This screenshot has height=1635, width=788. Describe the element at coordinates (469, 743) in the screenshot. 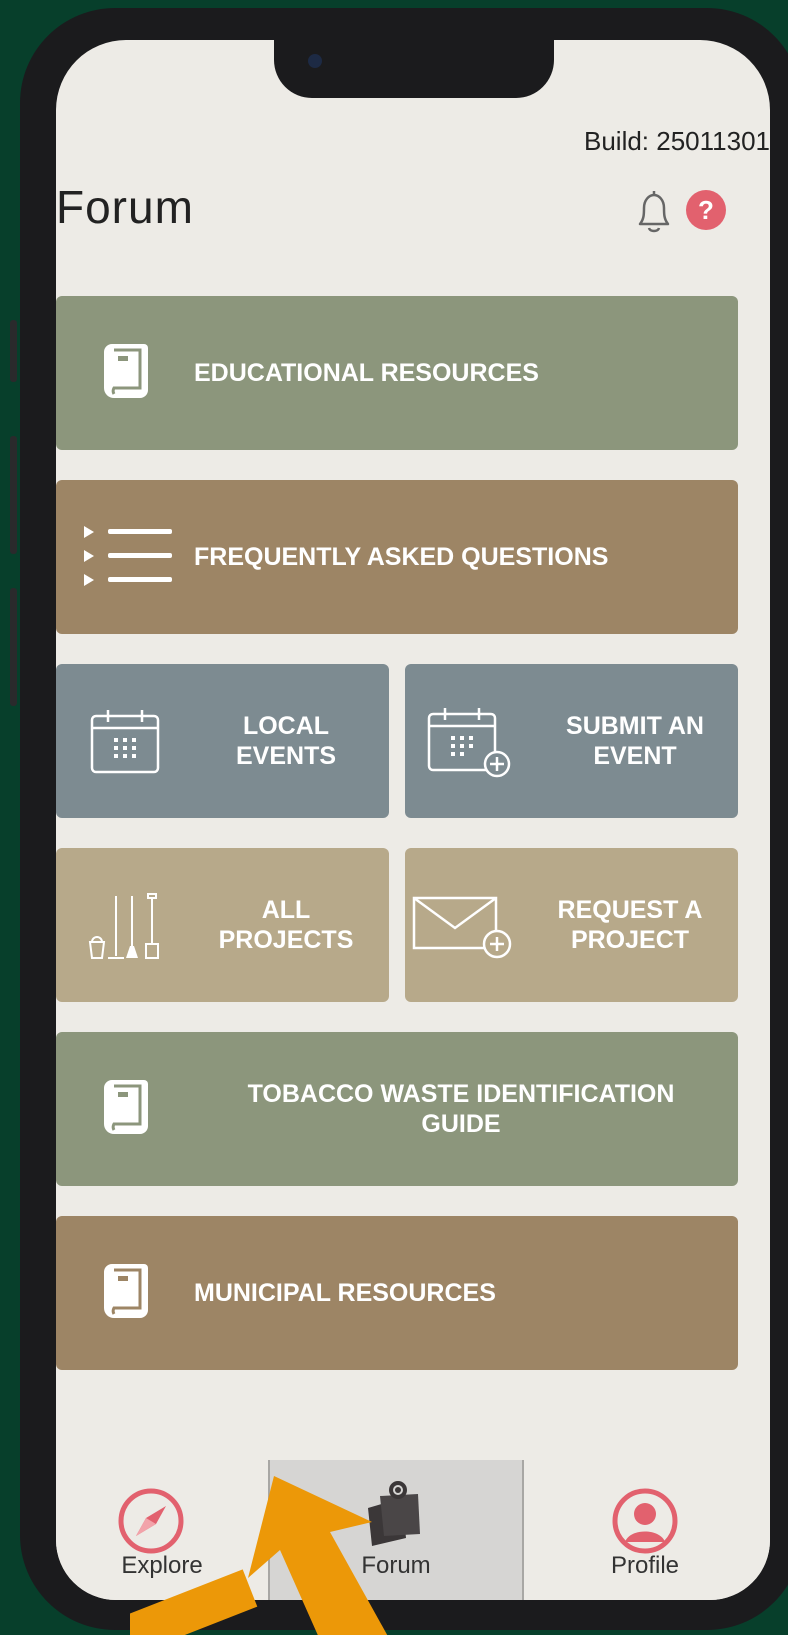

I see `calendar-add-icon` at that location.